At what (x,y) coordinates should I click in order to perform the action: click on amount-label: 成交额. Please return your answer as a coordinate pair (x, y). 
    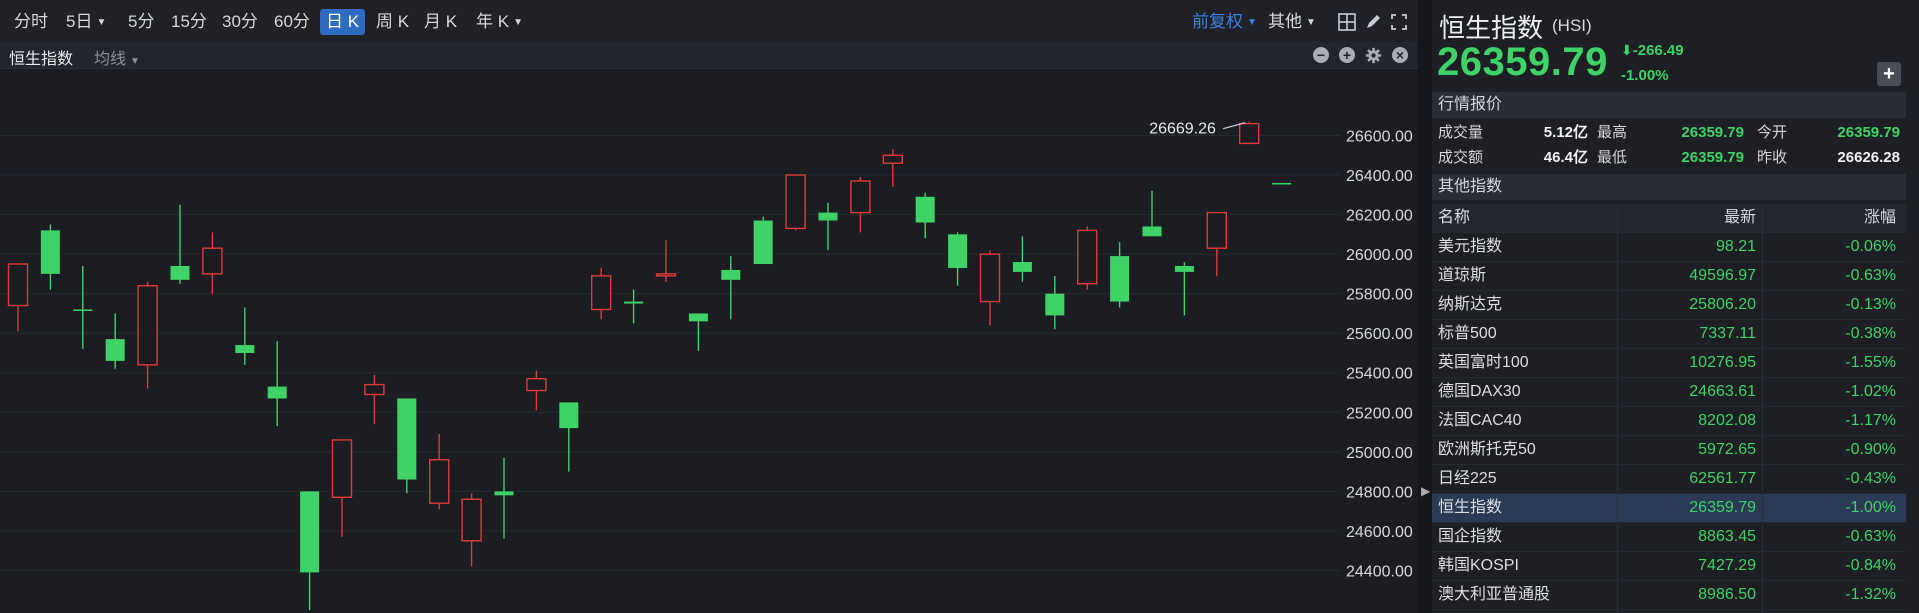
    Looking at the image, I should click on (1461, 157).